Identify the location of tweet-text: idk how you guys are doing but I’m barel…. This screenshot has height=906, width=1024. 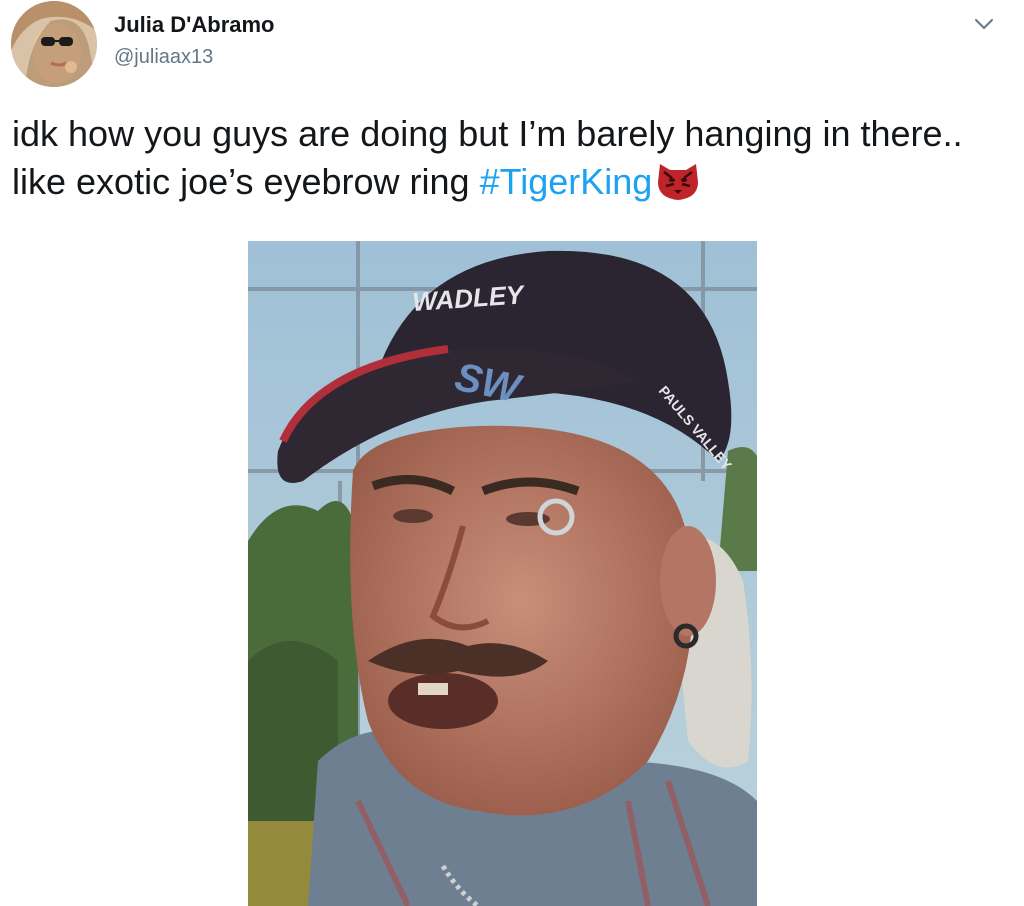
(507, 158).